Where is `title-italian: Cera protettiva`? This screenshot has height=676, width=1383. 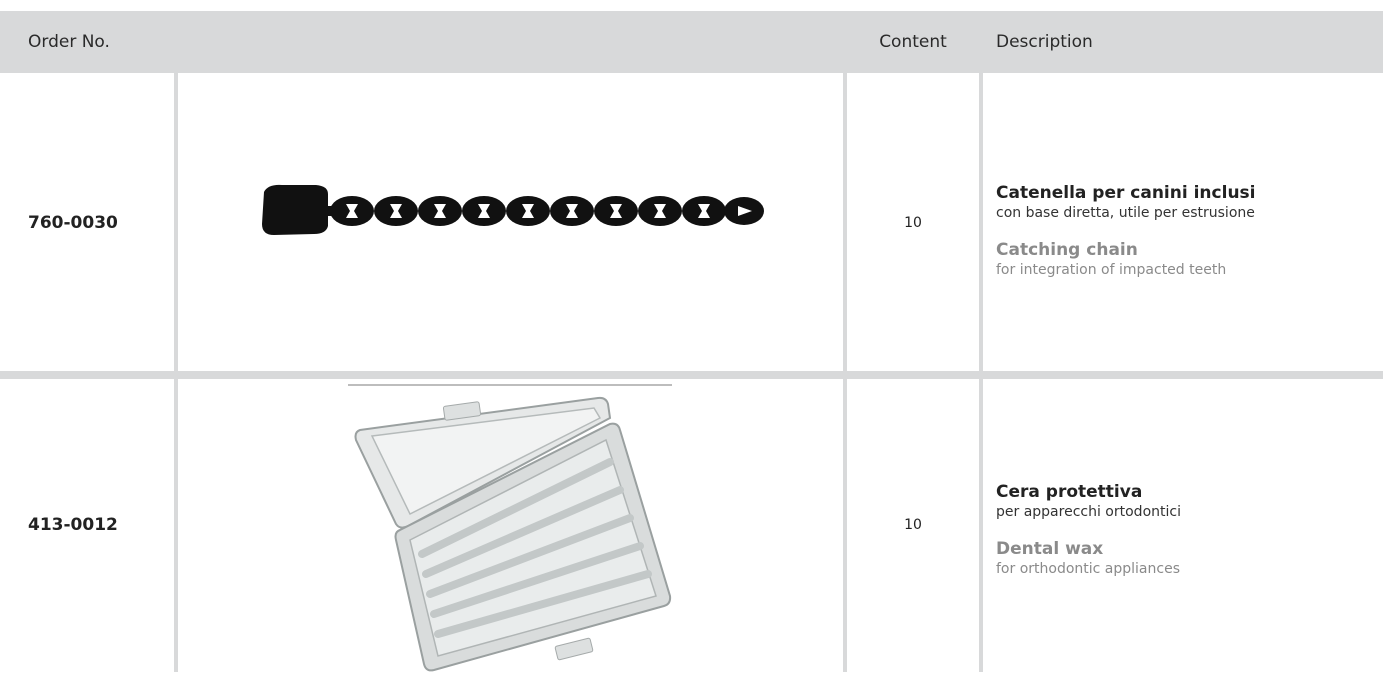
title-italian: Cera protettiva is located at coordinates (1069, 492).